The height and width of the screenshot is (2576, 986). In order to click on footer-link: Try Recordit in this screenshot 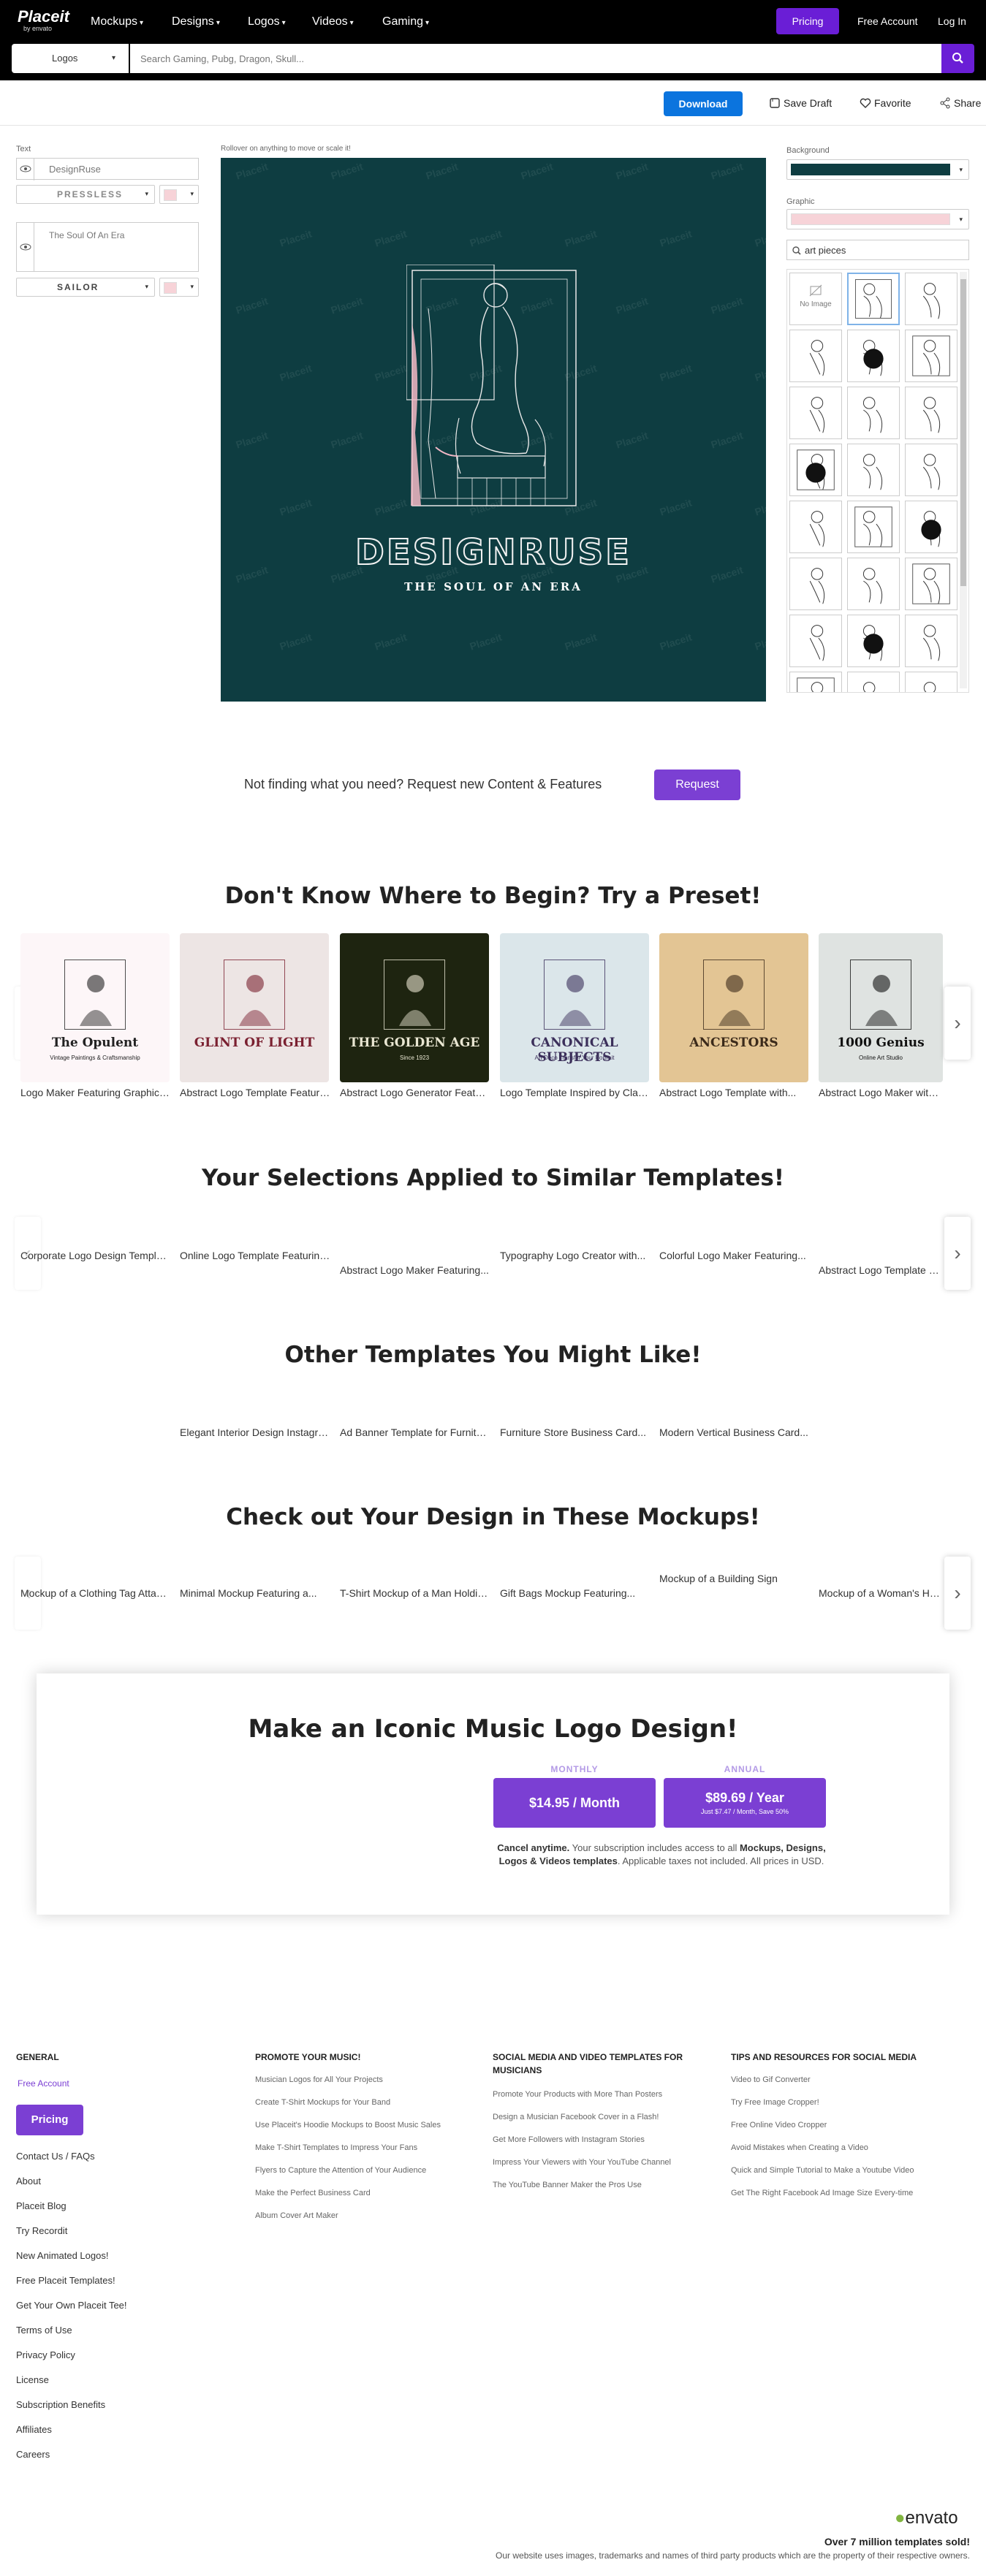, I will do `click(41, 2230)`.